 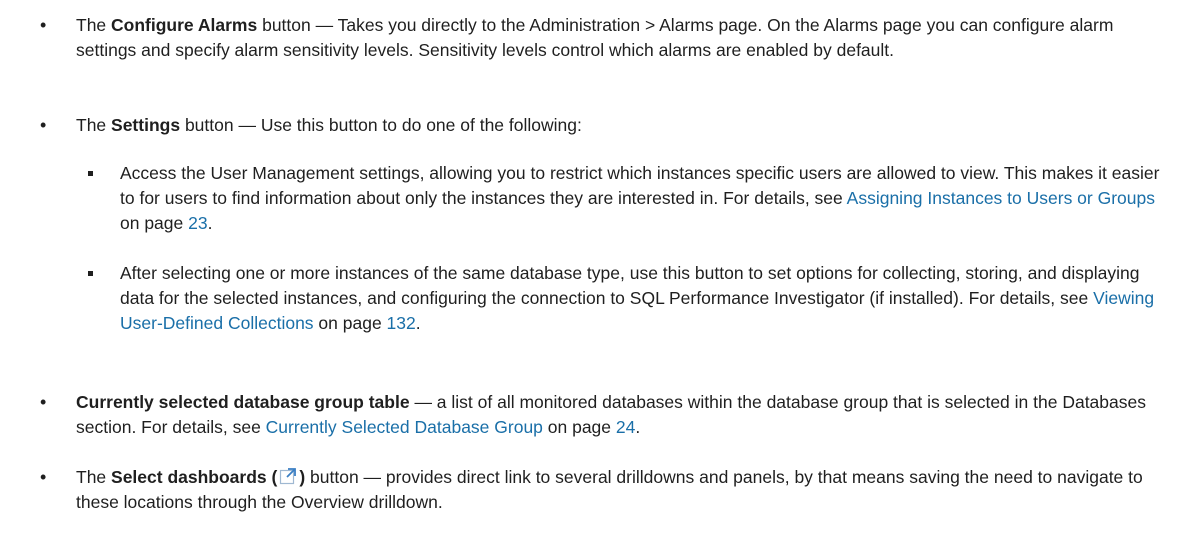 What do you see at coordinates (288, 476) in the screenshot?
I see `external-link-icon` at bounding box center [288, 476].